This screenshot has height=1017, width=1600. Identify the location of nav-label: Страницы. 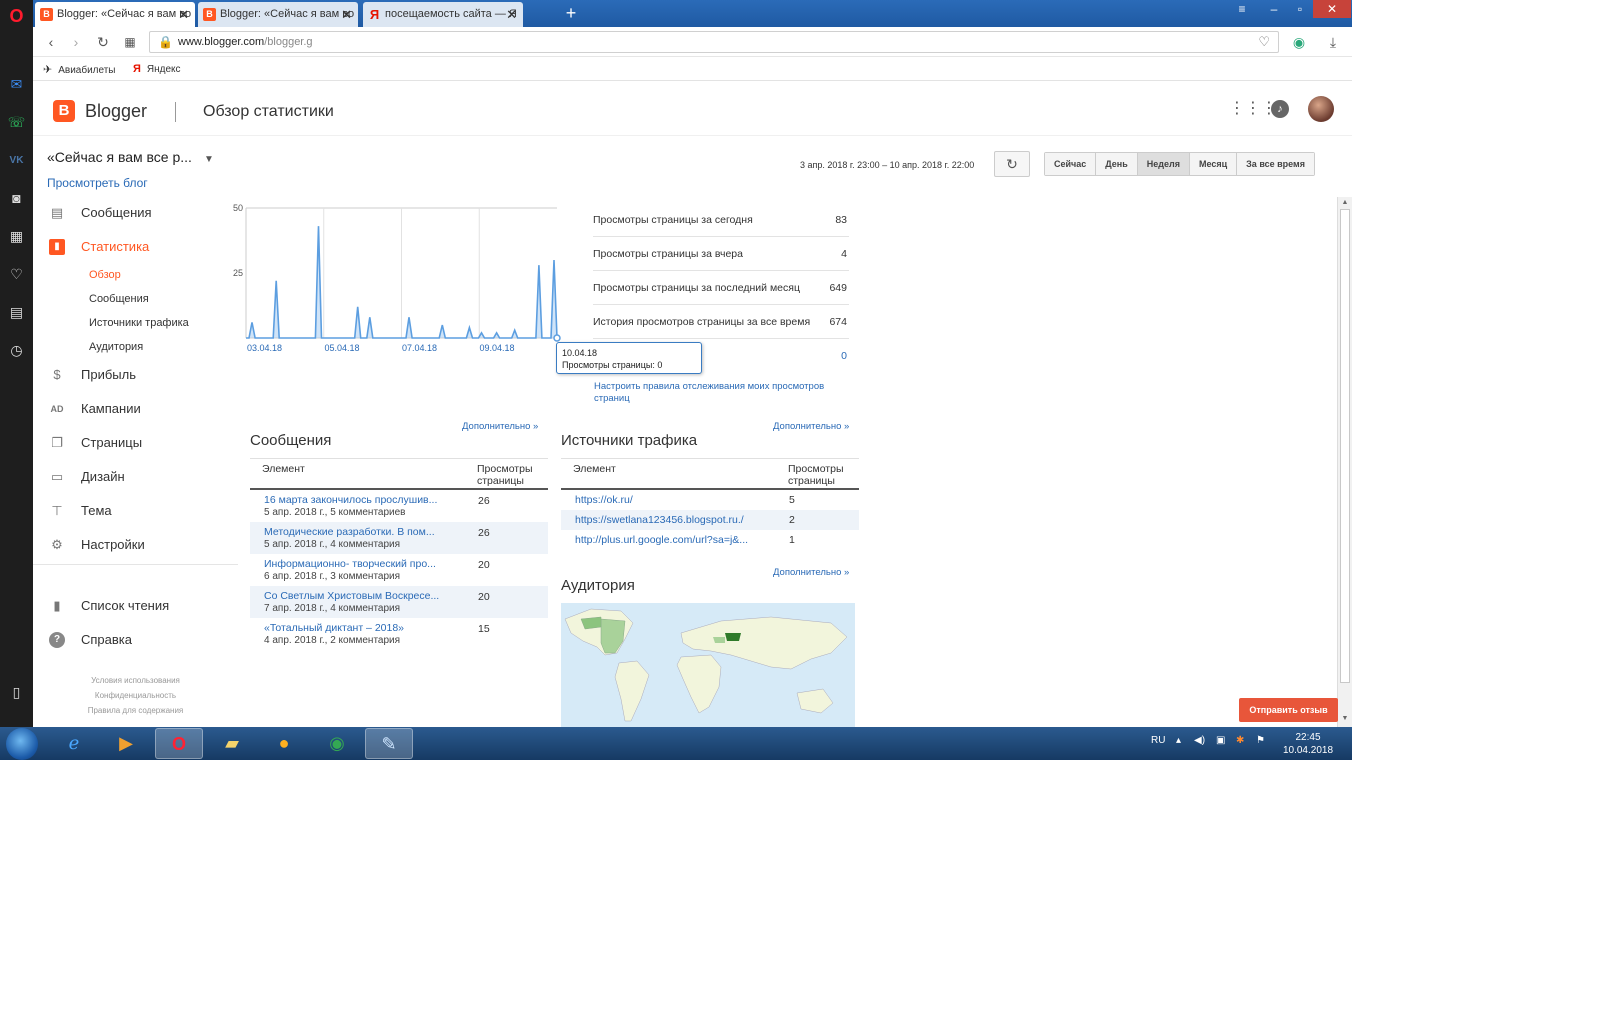
(112, 442).